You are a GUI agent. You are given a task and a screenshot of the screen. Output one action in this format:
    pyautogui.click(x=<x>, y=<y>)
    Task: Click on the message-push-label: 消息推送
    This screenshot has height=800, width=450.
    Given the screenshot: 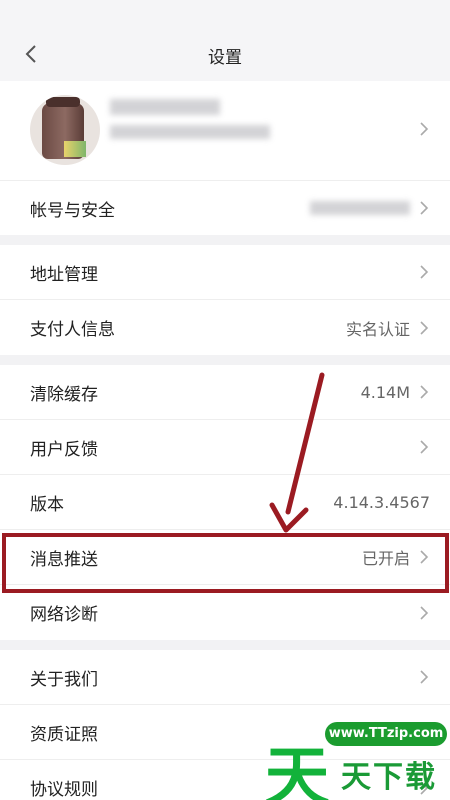 What is the action you would take?
    pyautogui.click(x=64, y=559)
    